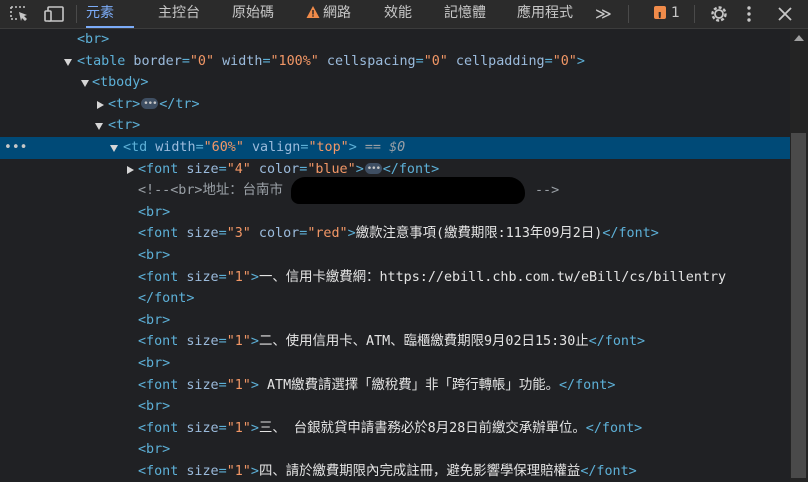  I want to click on tab-sources: 原始碼, so click(253, 14).